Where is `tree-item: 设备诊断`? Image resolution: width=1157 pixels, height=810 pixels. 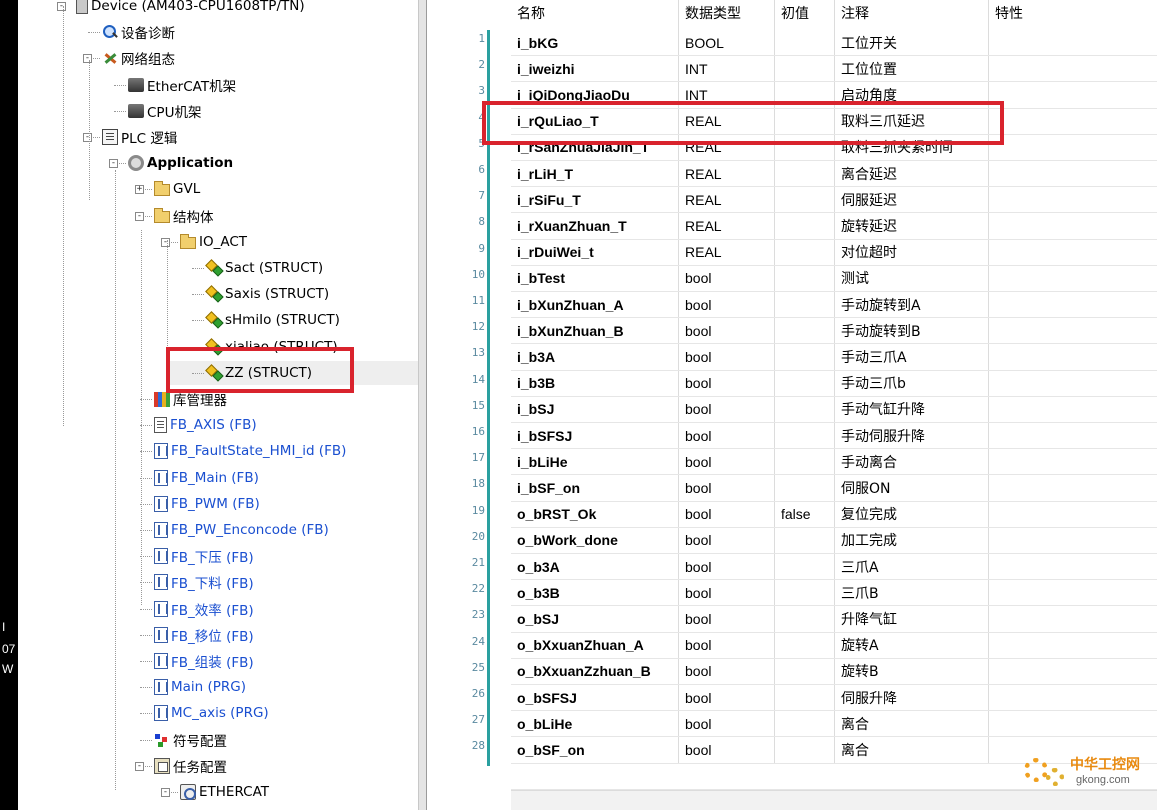
tree-item: 设备诊断 is located at coordinates (138, 32).